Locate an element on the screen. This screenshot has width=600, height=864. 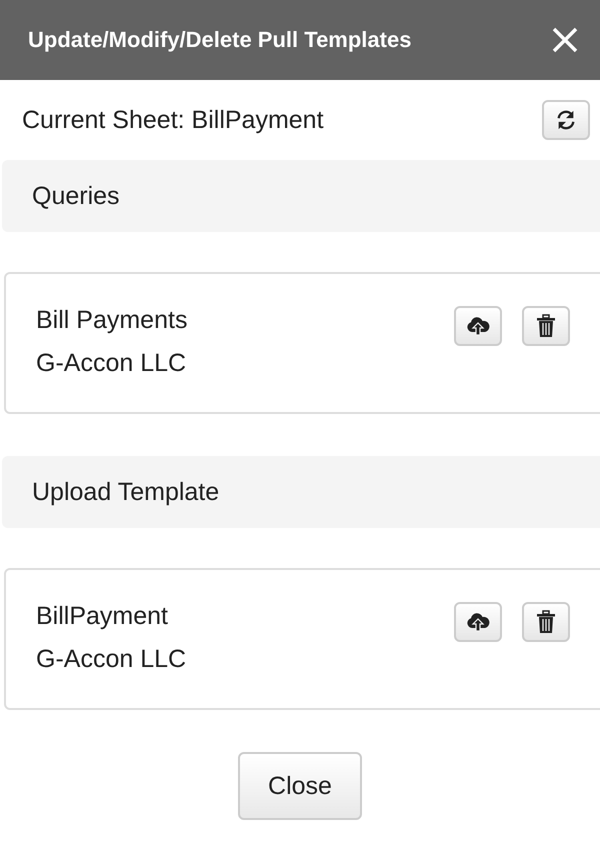
refresh-icon is located at coordinates (566, 120).